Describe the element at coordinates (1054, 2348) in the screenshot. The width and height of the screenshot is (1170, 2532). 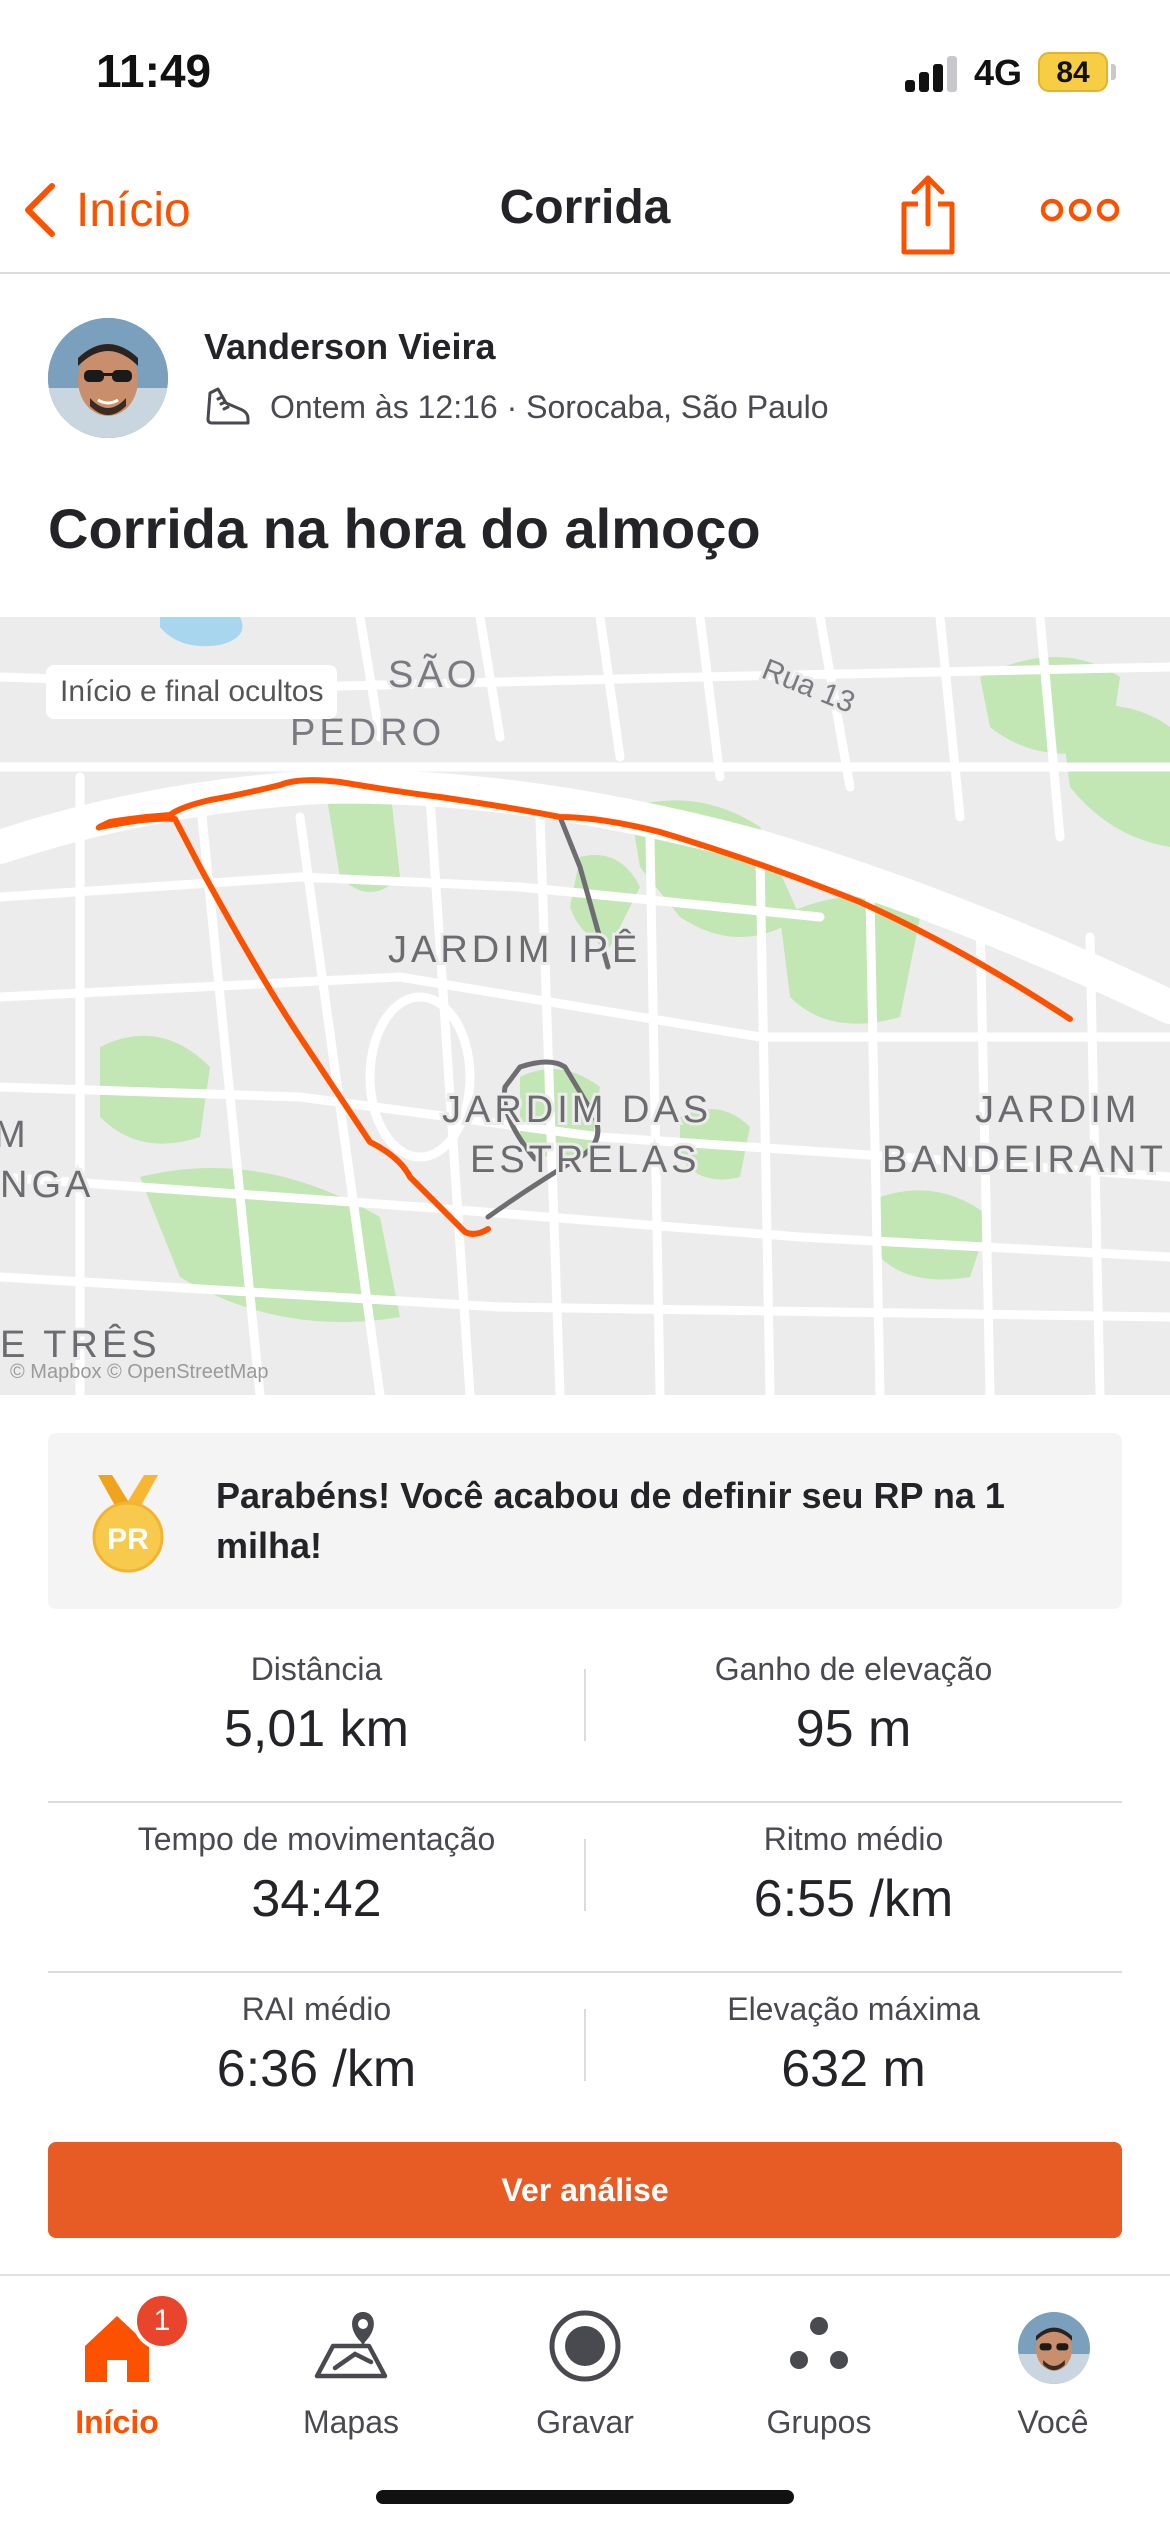
I see `avatar` at that location.